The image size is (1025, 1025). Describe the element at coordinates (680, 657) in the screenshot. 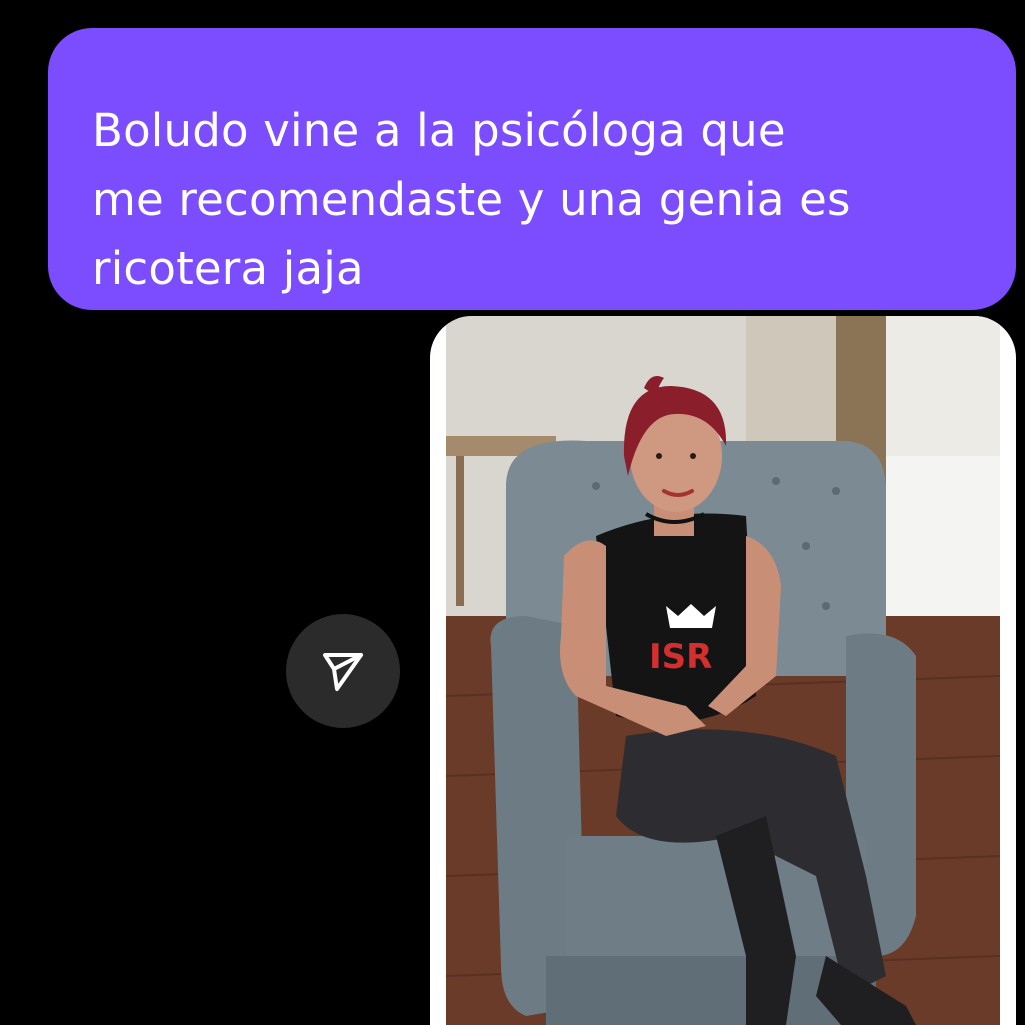

I see `shirt-logo-text: ISR` at that location.